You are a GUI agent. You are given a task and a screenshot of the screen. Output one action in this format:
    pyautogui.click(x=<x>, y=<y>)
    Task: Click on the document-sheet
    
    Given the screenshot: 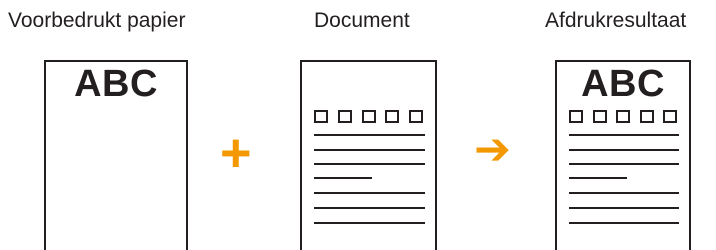 What is the action you would take?
    pyautogui.click(x=368, y=155)
    